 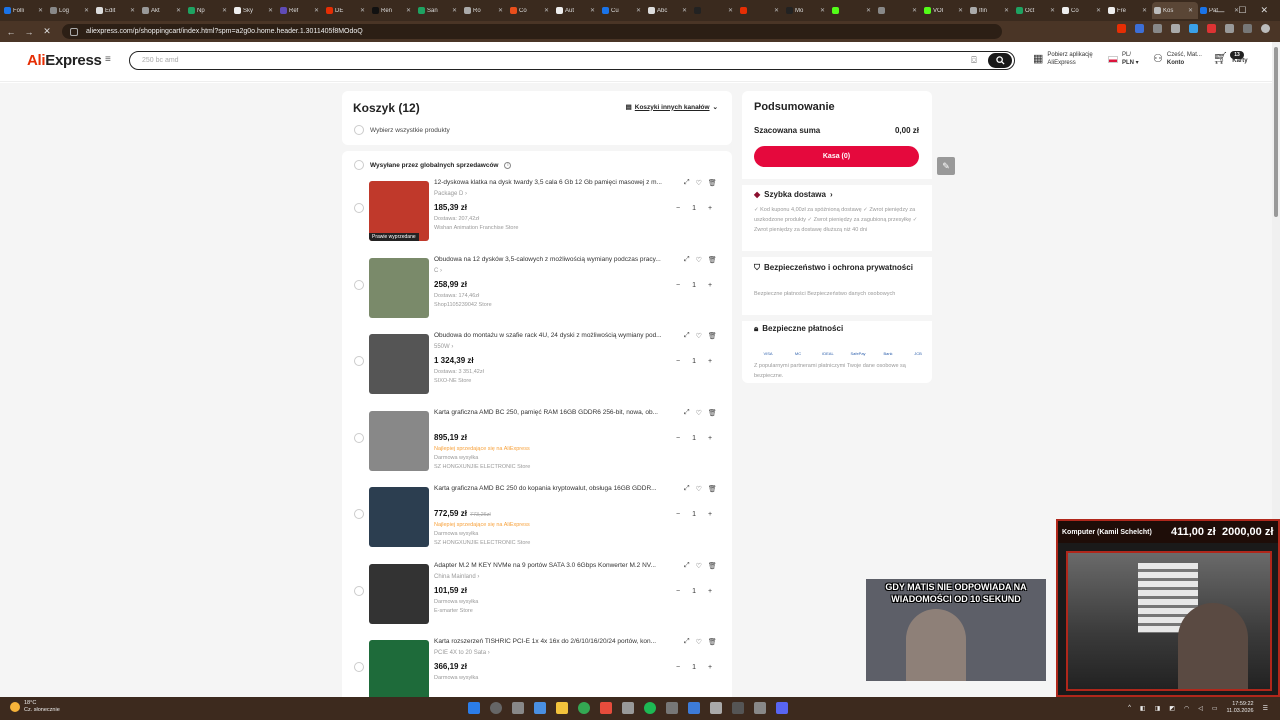 I want to click on browser-tab: VOI ✕, so click(x=945, y=10).